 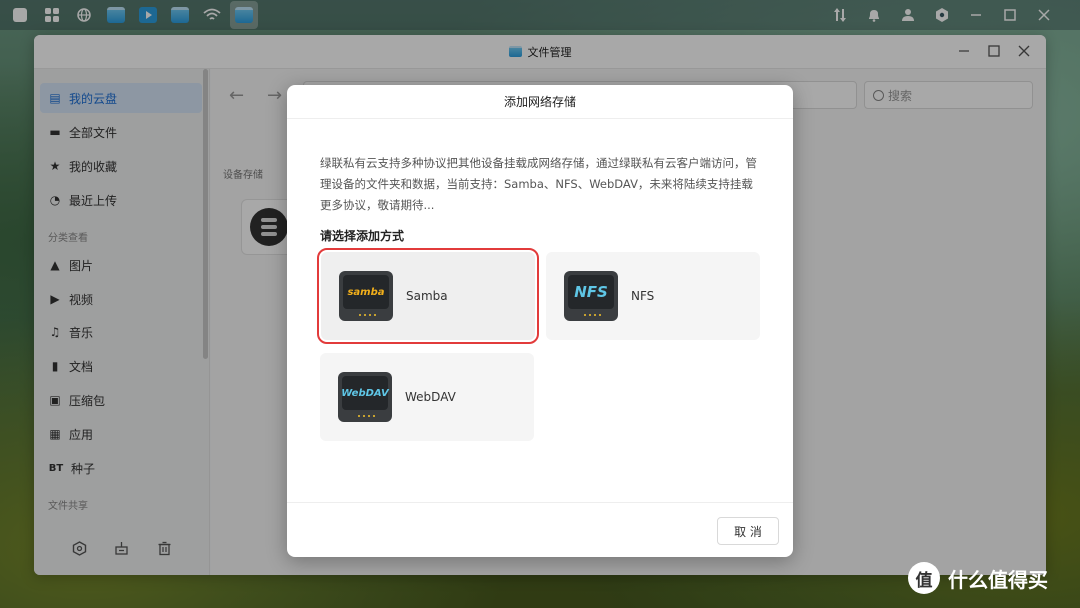 I want to click on option-nfs: NFS NFS, so click(x=653, y=296).